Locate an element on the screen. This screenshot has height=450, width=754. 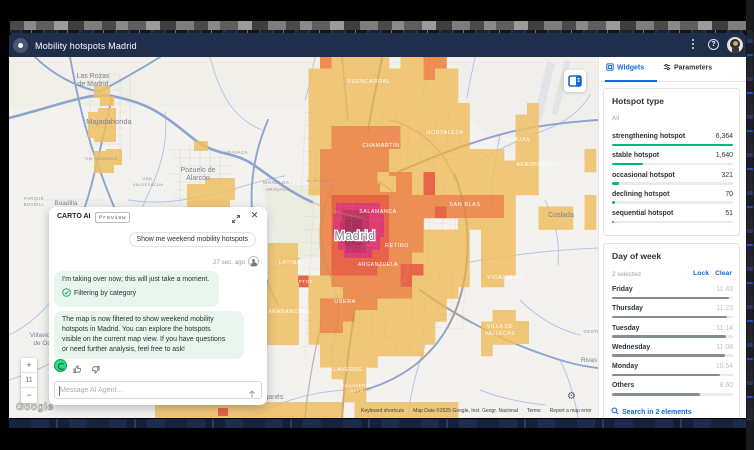
svg-text: OESTE is located at coordinates (591, 331).